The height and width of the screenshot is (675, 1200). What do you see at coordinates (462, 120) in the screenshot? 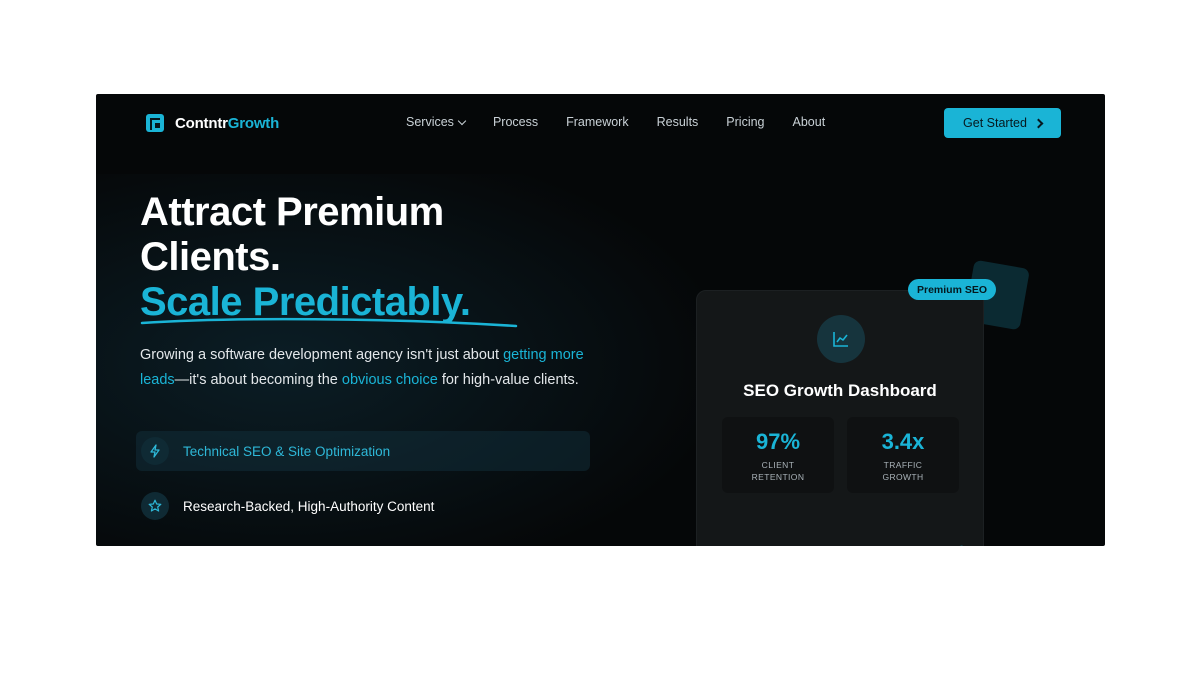
I see `chevron-down-icon` at bounding box center [462, 120].